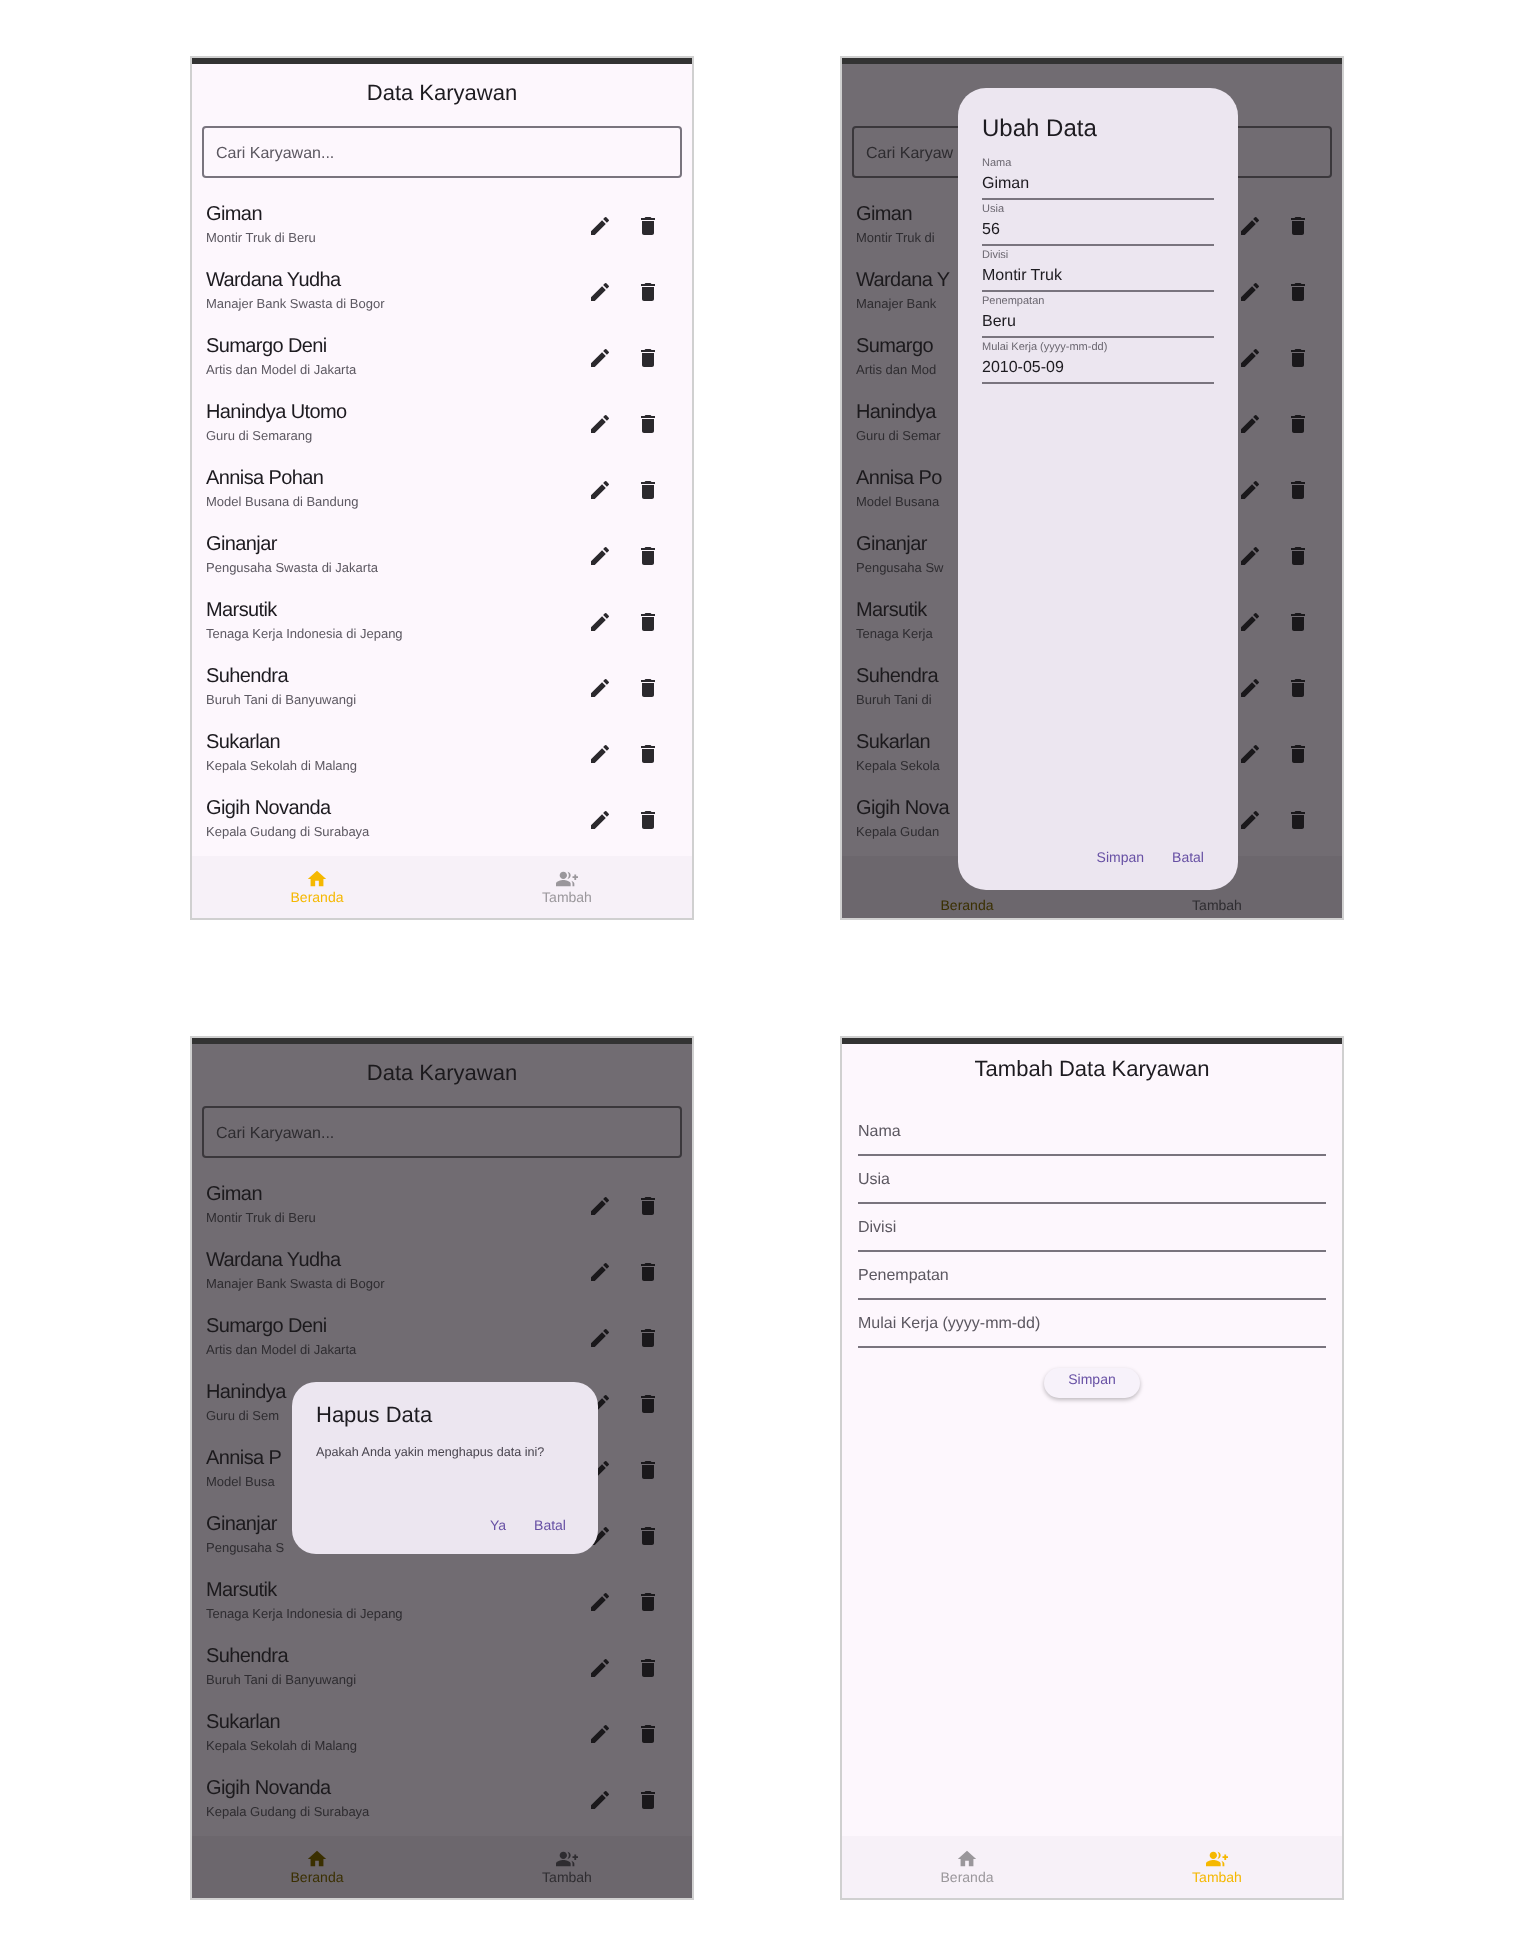 The height and width of the screenshot is (1956, 1536). Describe the element at coordinates (244, 1460) in the screenshot. I see `employee-name: Annisa P` at that location.